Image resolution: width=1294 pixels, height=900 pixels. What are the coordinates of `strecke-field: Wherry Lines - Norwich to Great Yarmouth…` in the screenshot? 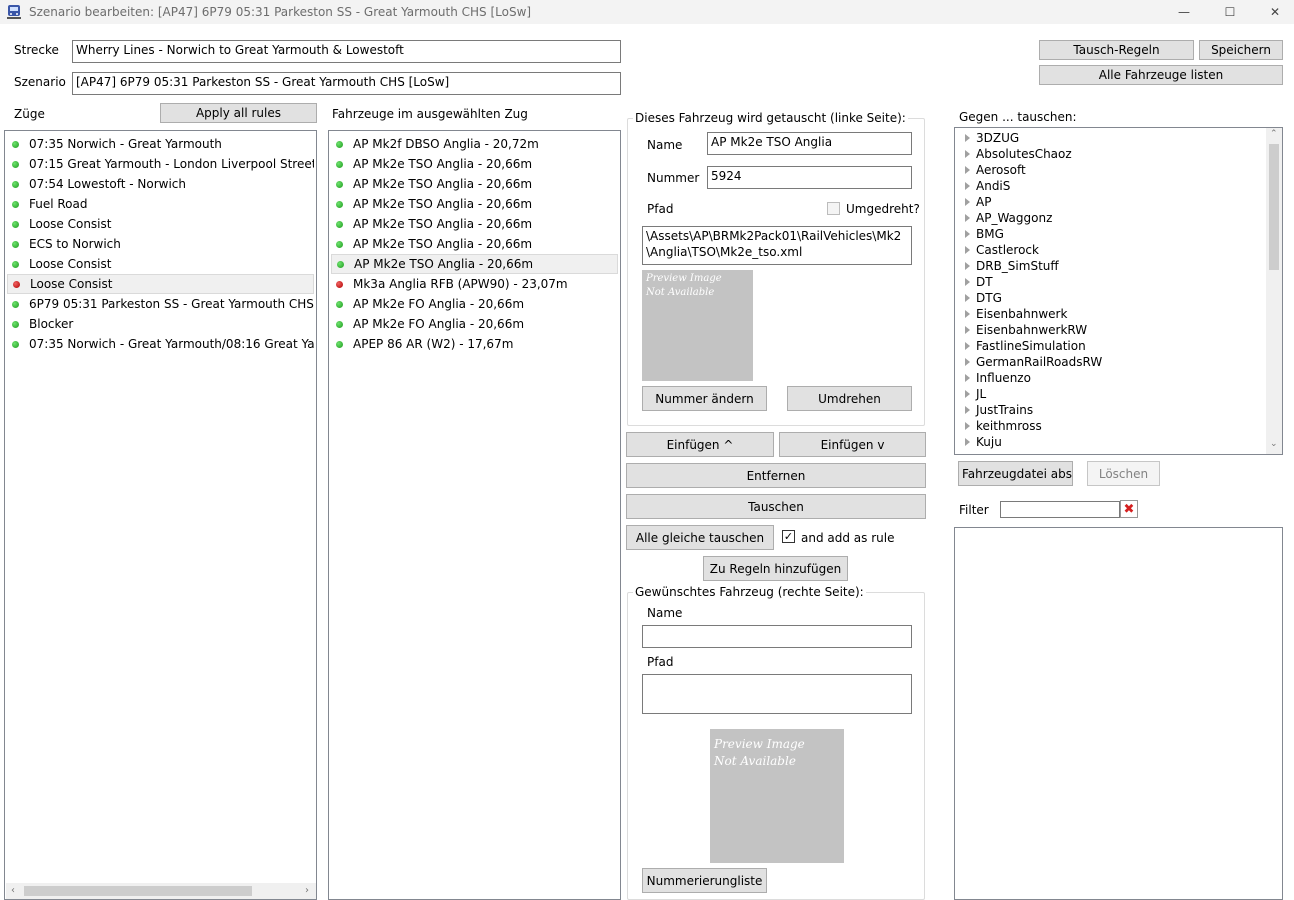 It's located at (346, 51).